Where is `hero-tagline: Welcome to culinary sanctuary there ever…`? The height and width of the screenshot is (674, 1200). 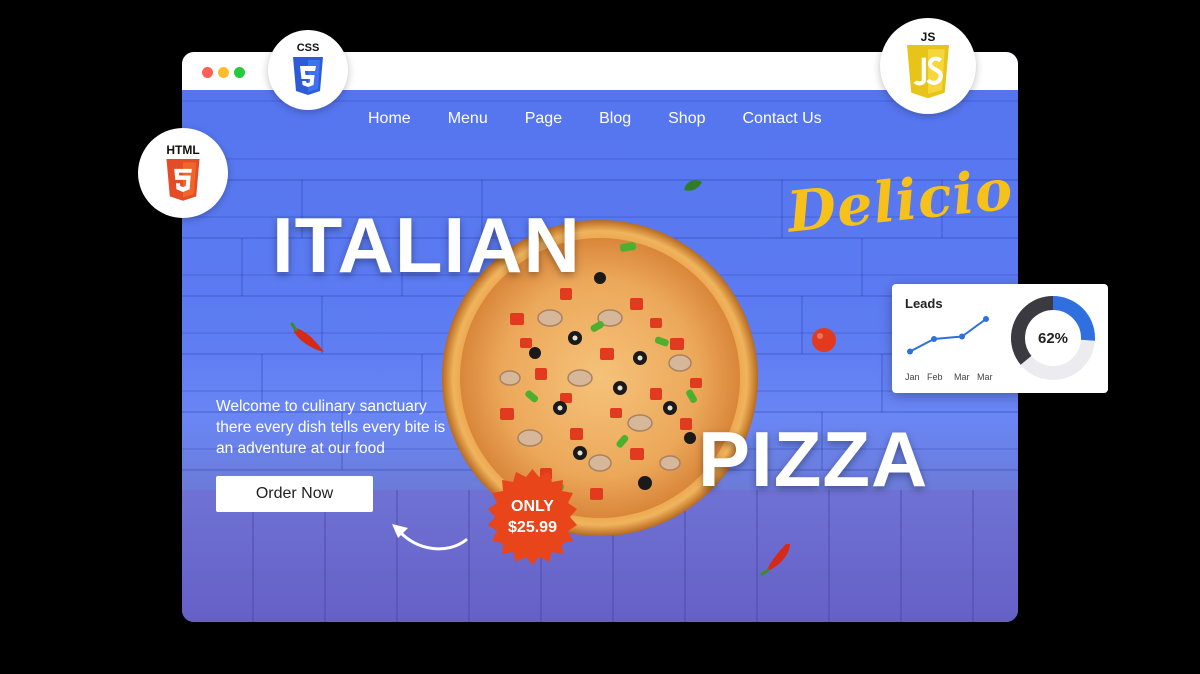
hero-tagline: Welcome to culinary sanctuary there ever… is located at coordinates (331, 427).